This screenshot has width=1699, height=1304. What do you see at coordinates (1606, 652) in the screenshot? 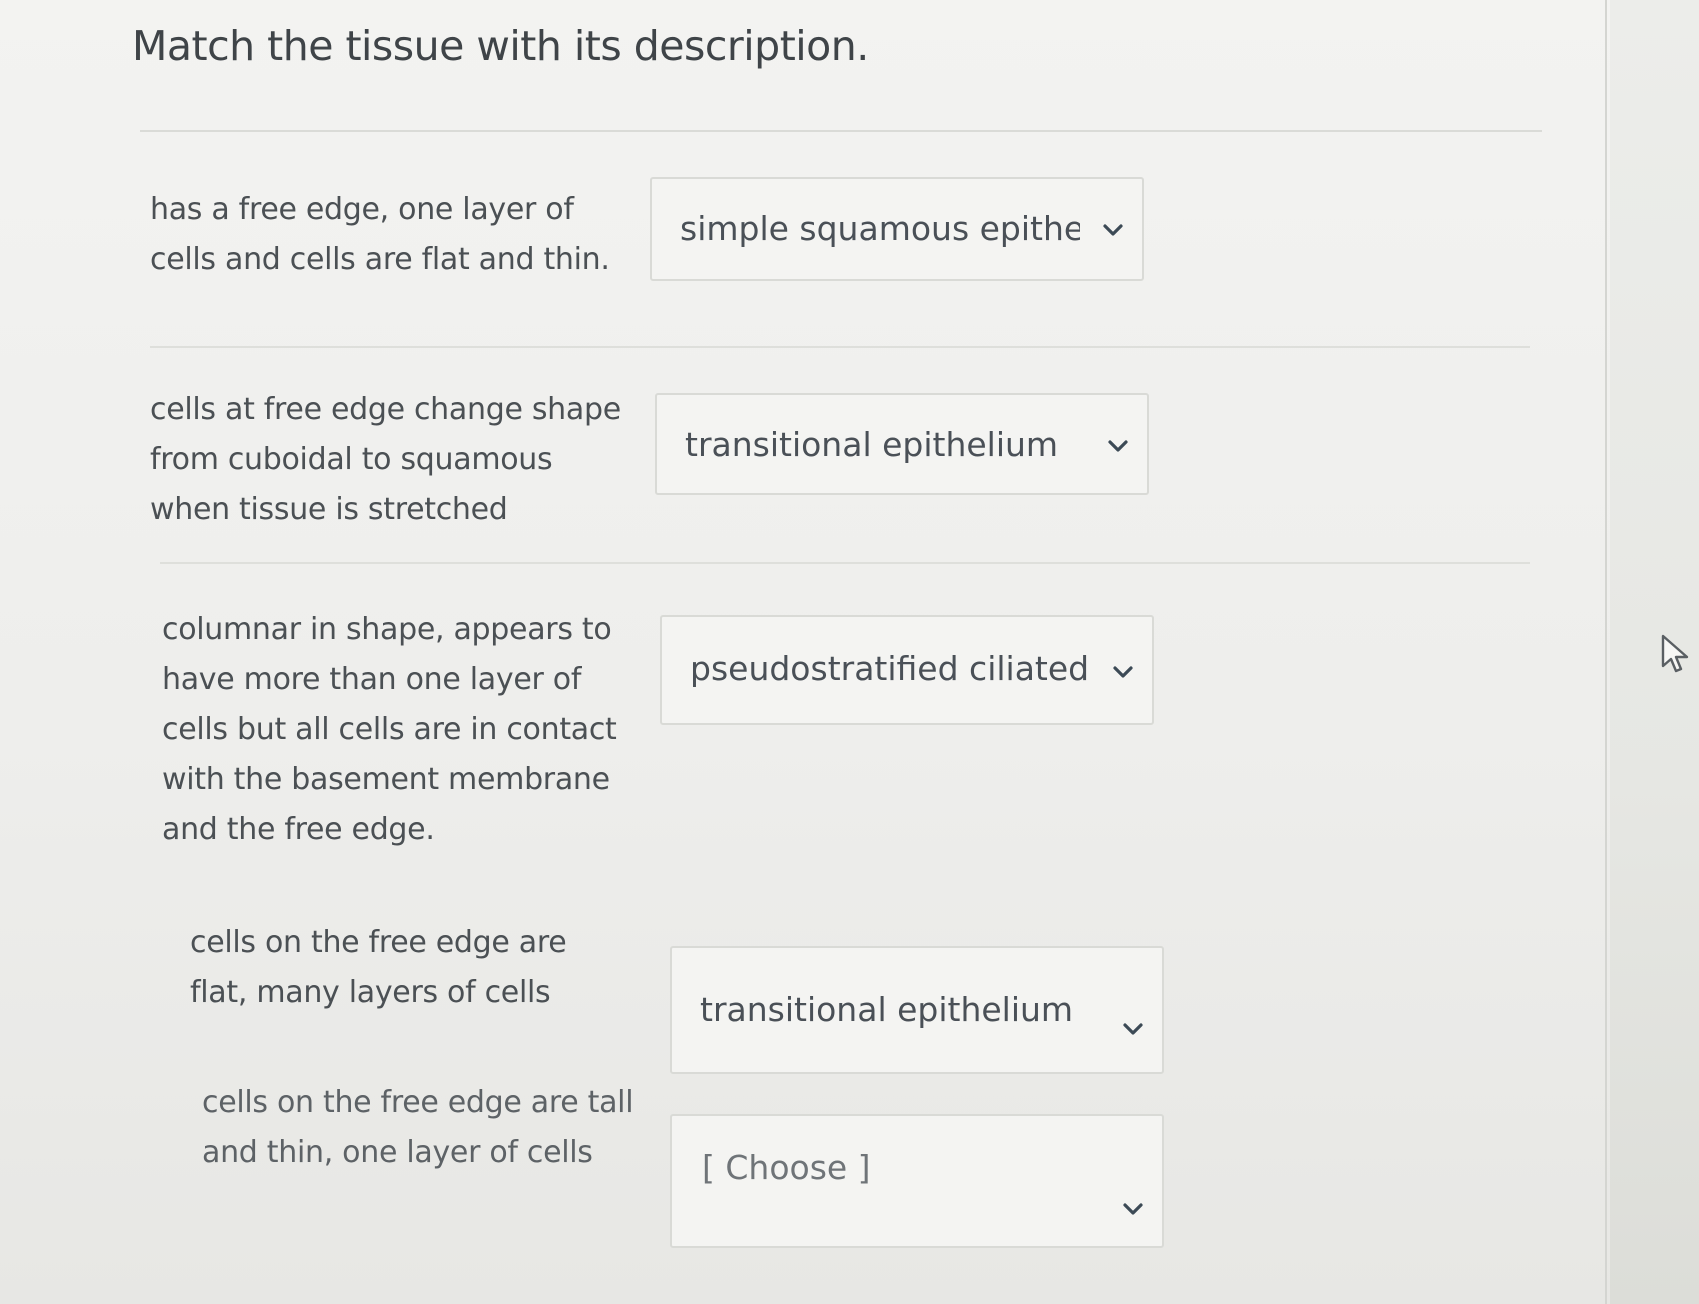
I see `panel-border` at bounding box center [1606, 652].